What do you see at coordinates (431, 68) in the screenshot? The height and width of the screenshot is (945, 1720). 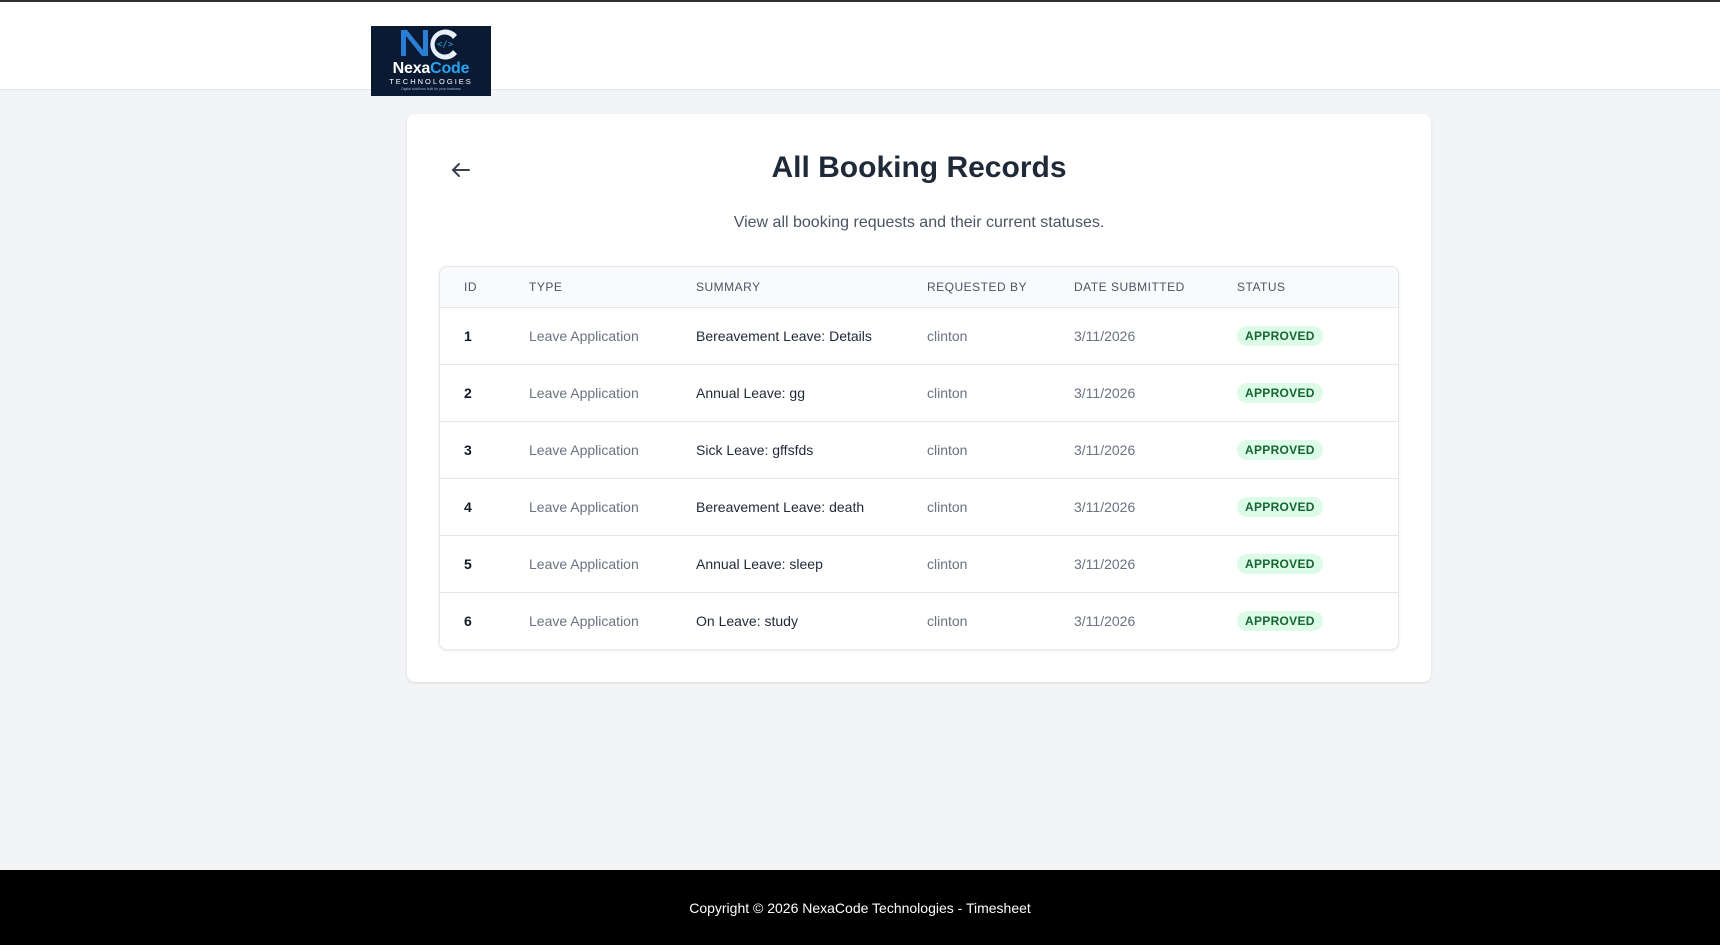 I see `logo-wordmark: NexaCode` at bounding box center [431, 68].